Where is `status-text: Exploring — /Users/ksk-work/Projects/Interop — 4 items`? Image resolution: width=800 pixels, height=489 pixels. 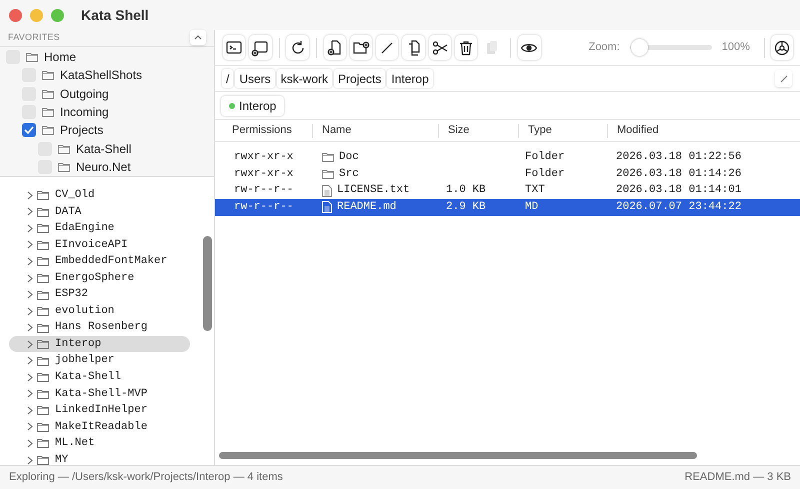 status-text: Exploring — /Users/ksk-work/Projects/Interop — 4 items is located at coordinates (146, 478).